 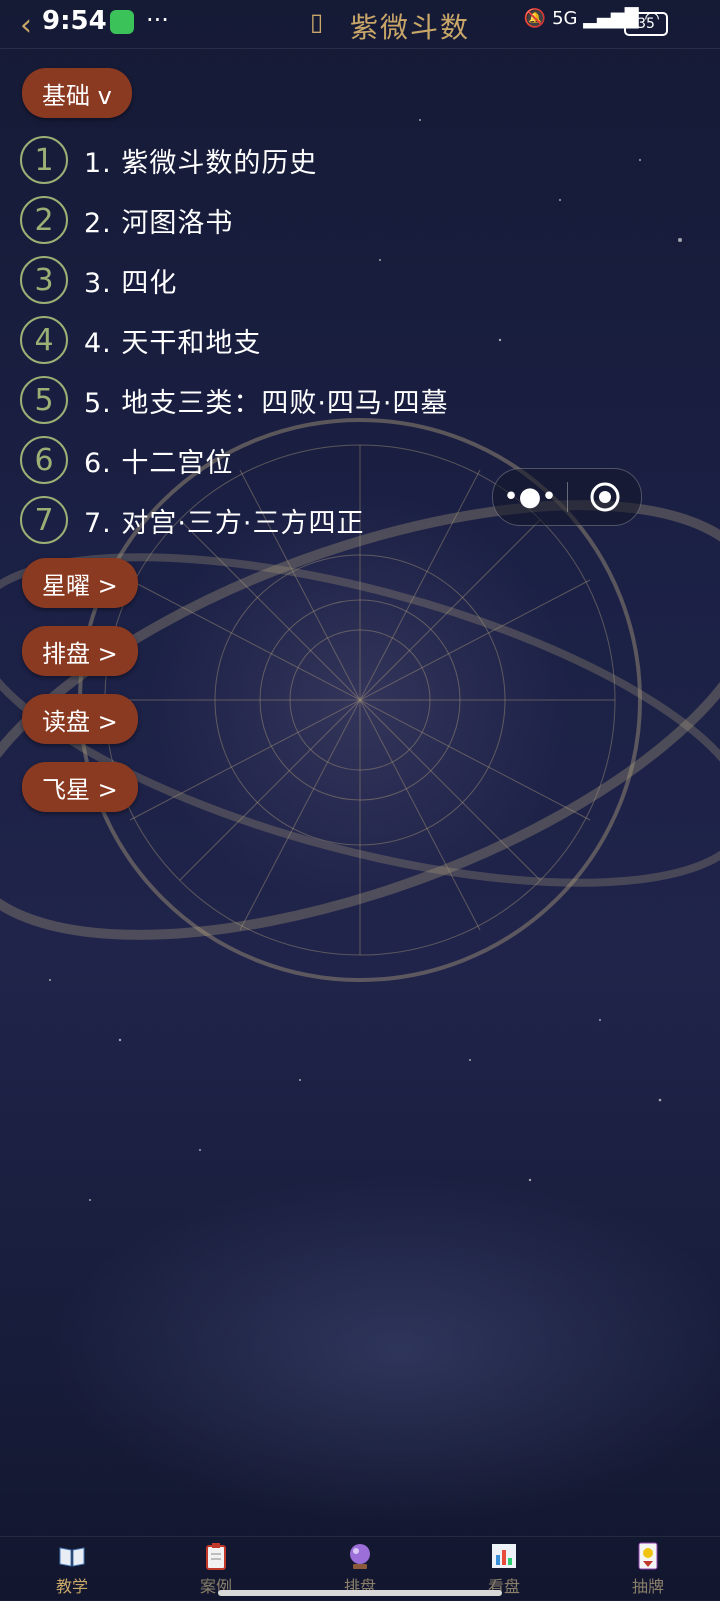 I want to click on lesson-title: 4. 天干和地支, so click(x=173, y=343).